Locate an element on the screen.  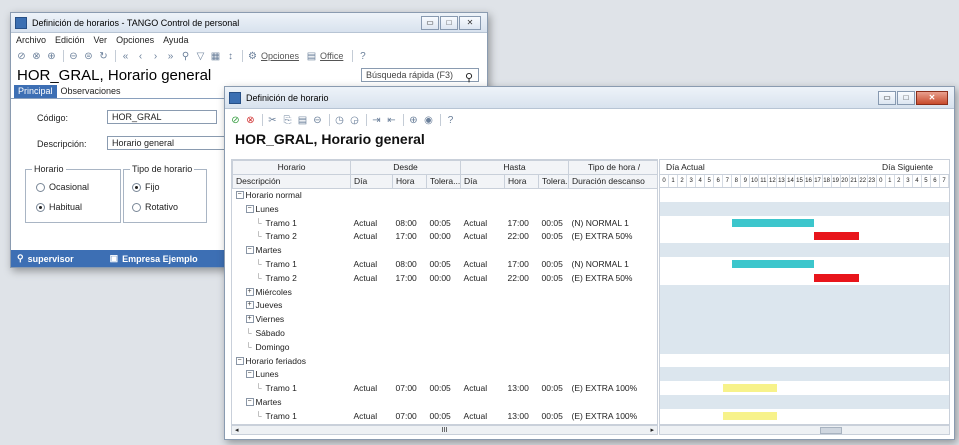
add-icon: ⊕ is located at coordinates (413, 120).